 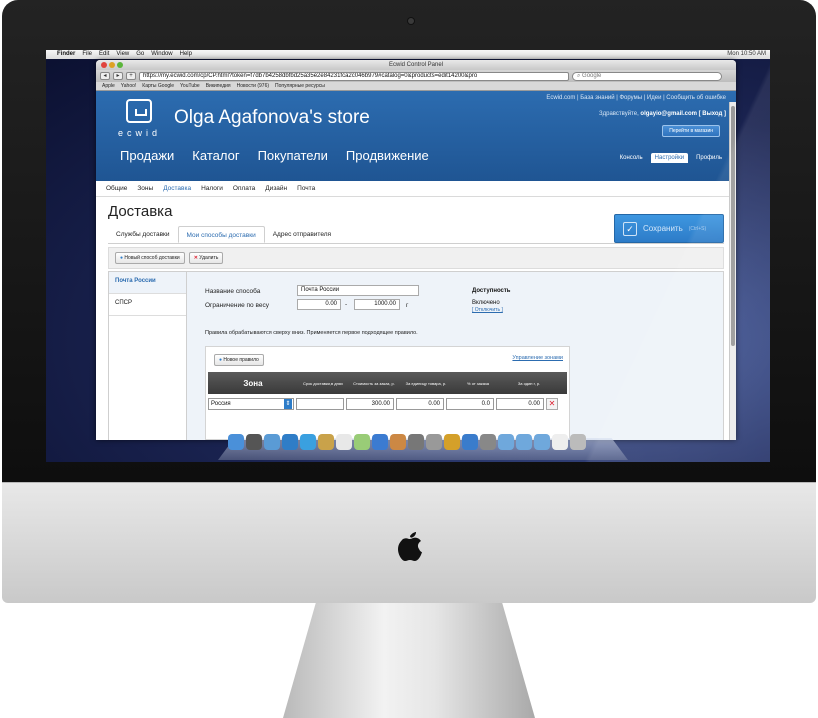 What do you see at coordinates (669, 228) in the screenshot?
I see `save-button: ✓ Сохранить (Ctrl+S)` at bounding box center [669, 228].